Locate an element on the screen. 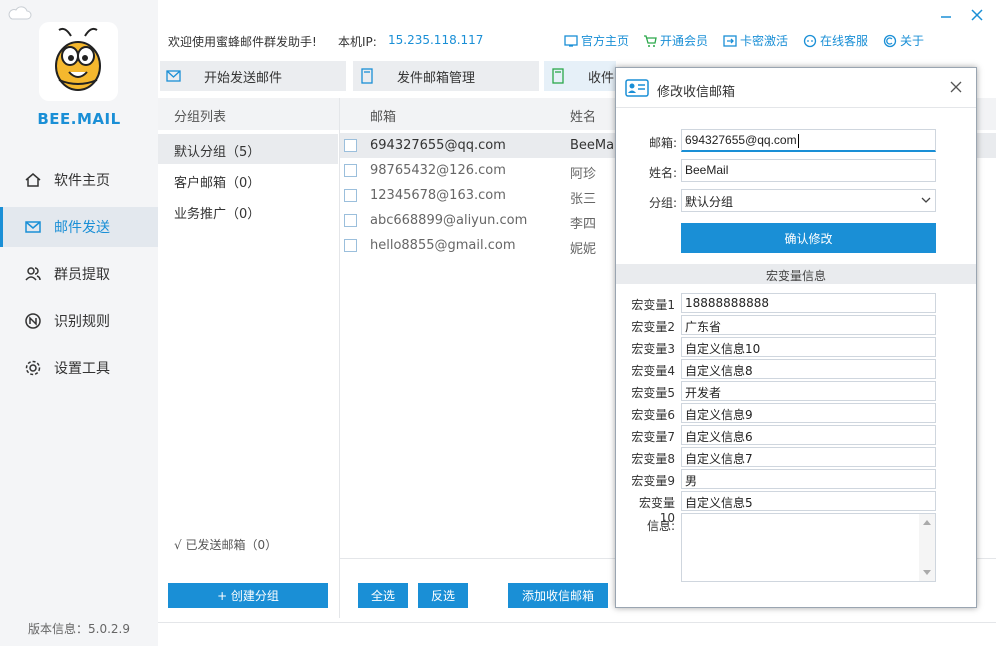 The image size is (996, 646). name-field: BeeMail is located at coordinates (808, 170).